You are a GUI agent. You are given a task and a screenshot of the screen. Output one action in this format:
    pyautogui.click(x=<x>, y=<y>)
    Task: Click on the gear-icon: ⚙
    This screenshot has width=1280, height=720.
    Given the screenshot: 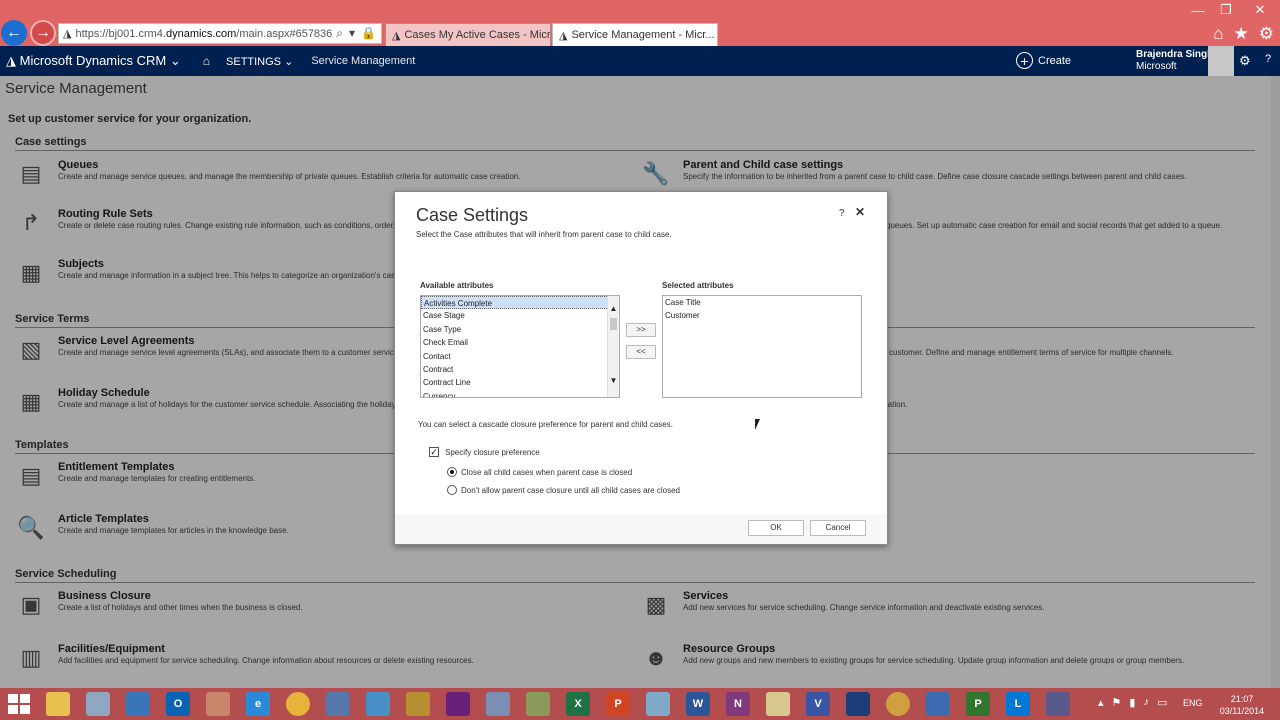 What is the action you would take?
    pyautogui.click(x=1245, y=61)
    